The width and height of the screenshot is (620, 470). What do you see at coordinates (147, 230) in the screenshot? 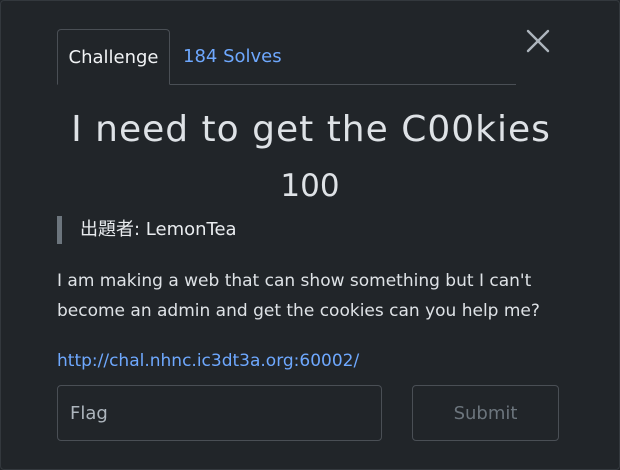
I see `challenge-author: 出題者: LemonTea` at bounding box center [147, 230].